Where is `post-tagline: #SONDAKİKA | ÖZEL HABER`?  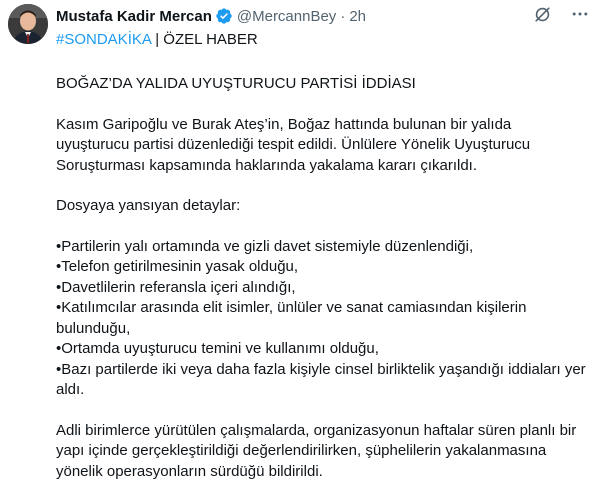 post-tagline: #SONDAKİKA | ÖZEL HABER is located at coordinates (157, 40).